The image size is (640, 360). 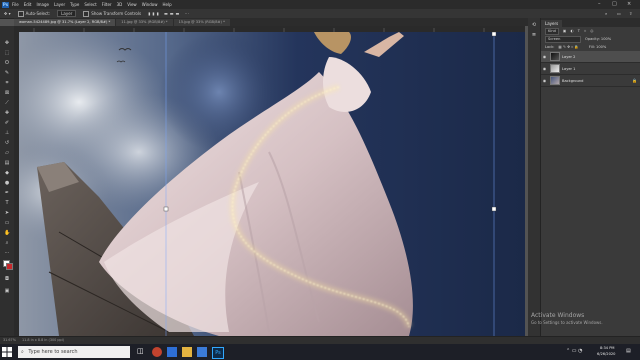 I want to click on layer-name: Background, so click(x=573, y=80).